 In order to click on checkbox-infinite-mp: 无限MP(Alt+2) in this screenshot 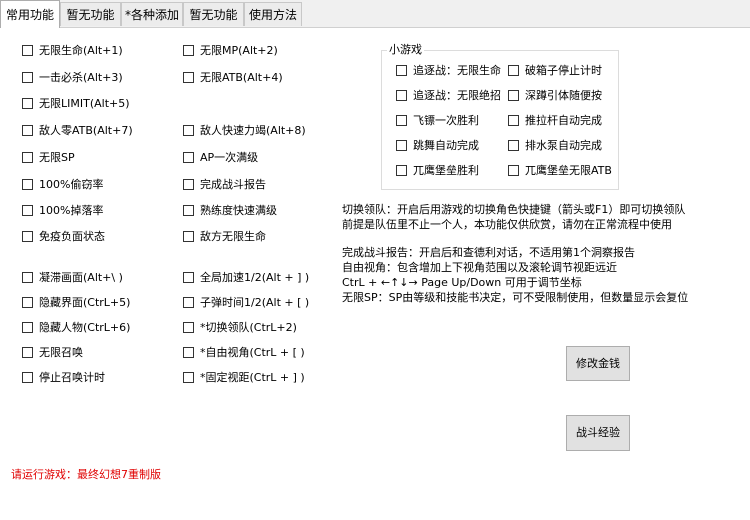, I will do `click(230, 51)`.